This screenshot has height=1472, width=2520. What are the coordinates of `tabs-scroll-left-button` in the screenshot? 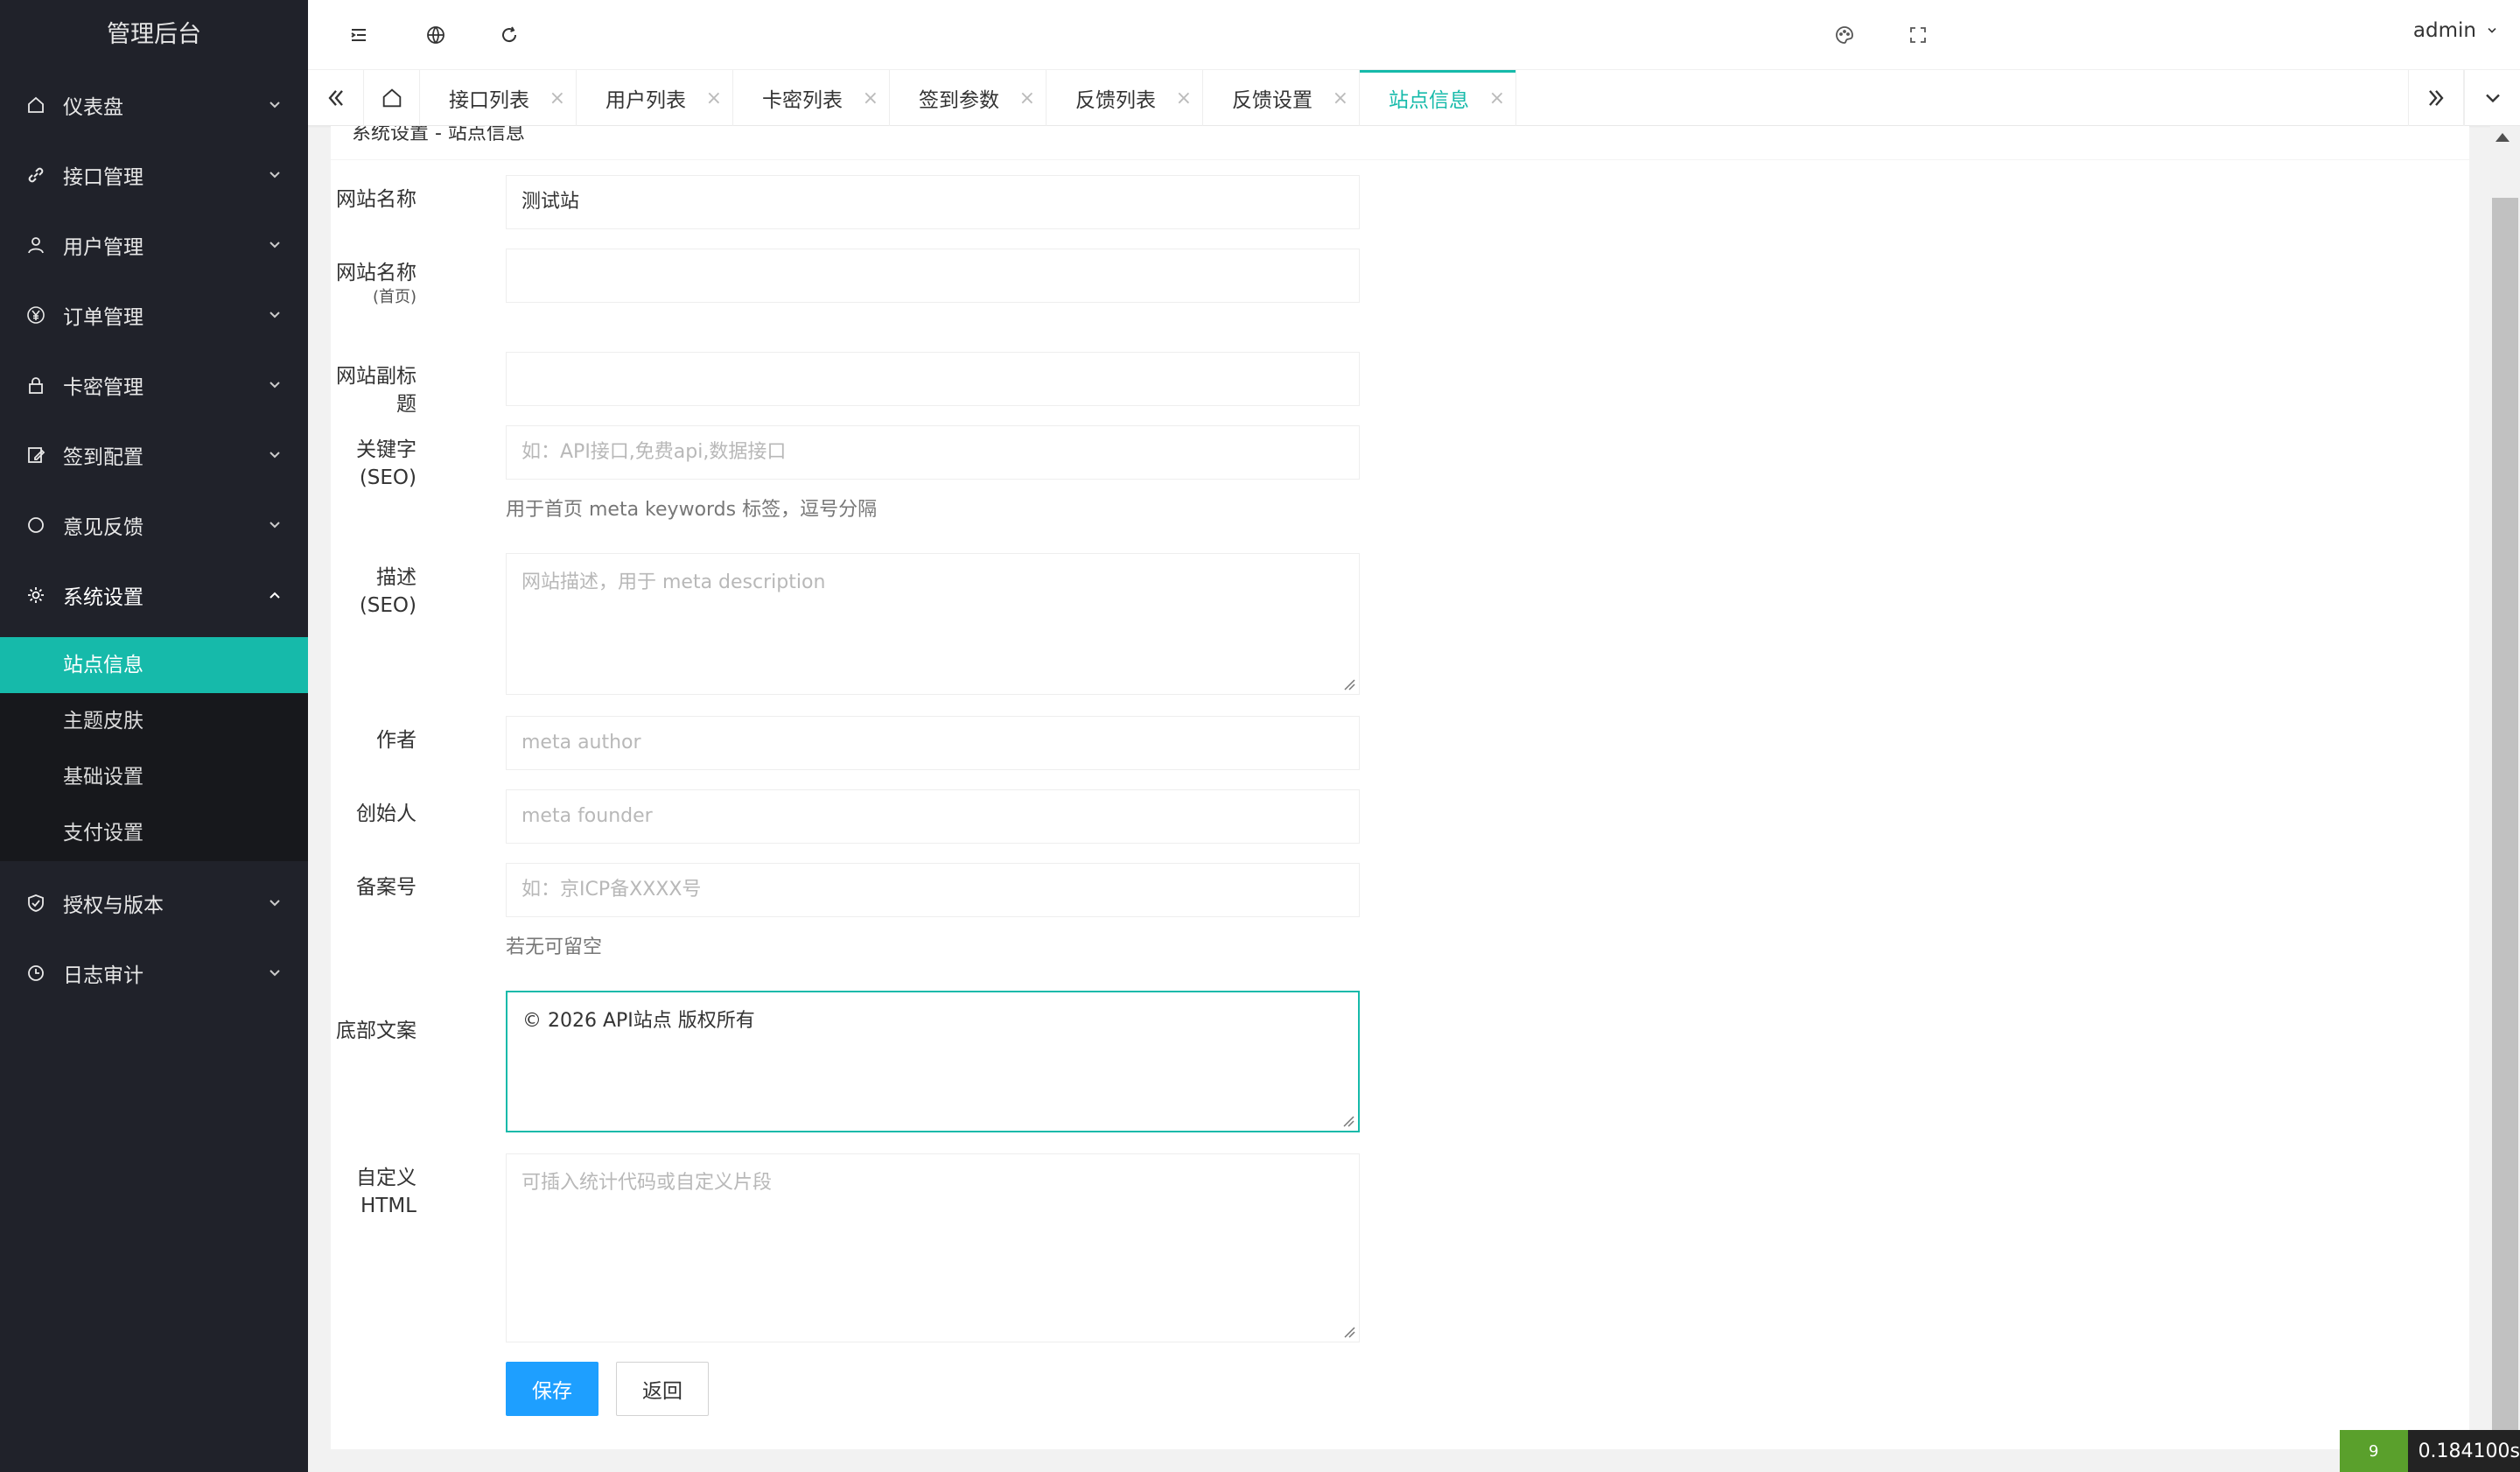 It's located at (336, 98).